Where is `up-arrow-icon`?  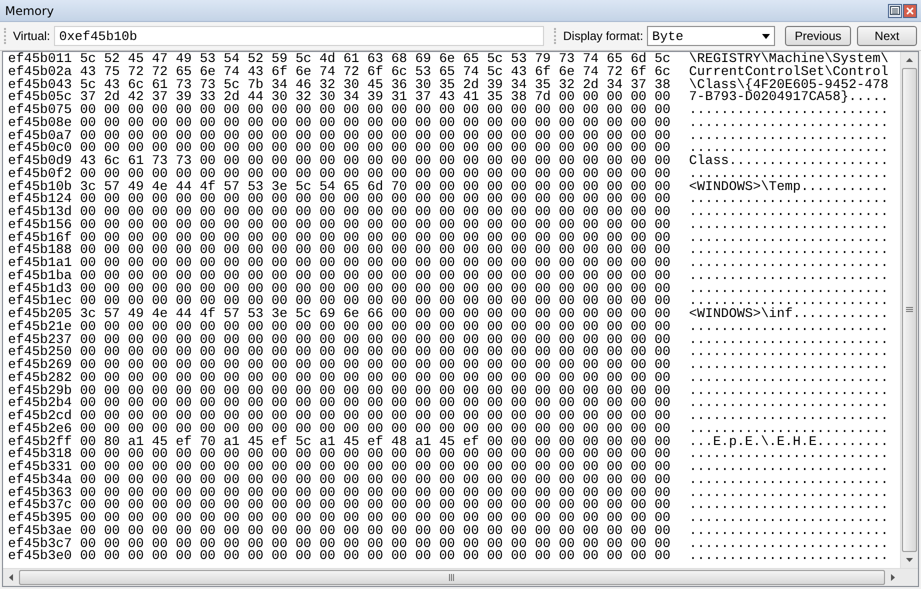 up-arrow-icon is located at coordinates (909, 60).